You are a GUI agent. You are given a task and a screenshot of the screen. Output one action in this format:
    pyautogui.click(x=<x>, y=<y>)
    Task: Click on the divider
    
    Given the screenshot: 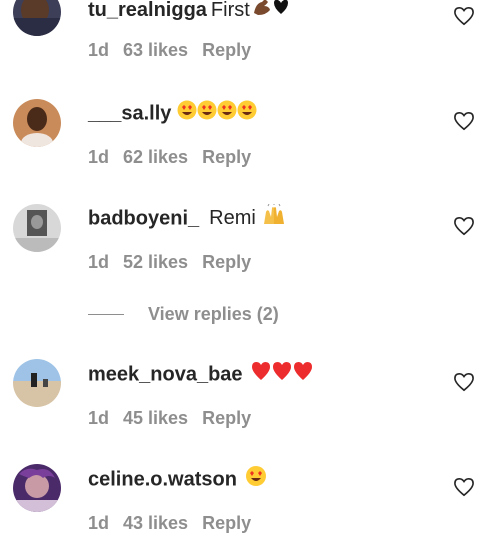 What is the action you would take?
    pyautogui.click(x=106, y=314)
    